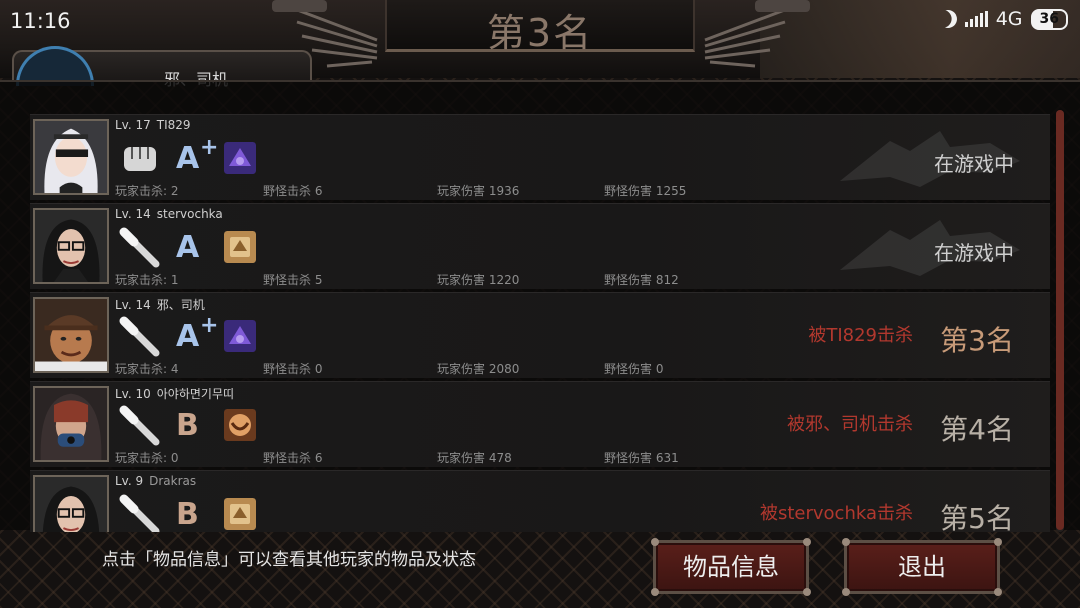 This screenshot has width=1080, height=608. Describe the element at coordinates (293, 280) in the screenshot. I see `monster-kills: 野怪击杀 5` at that location.